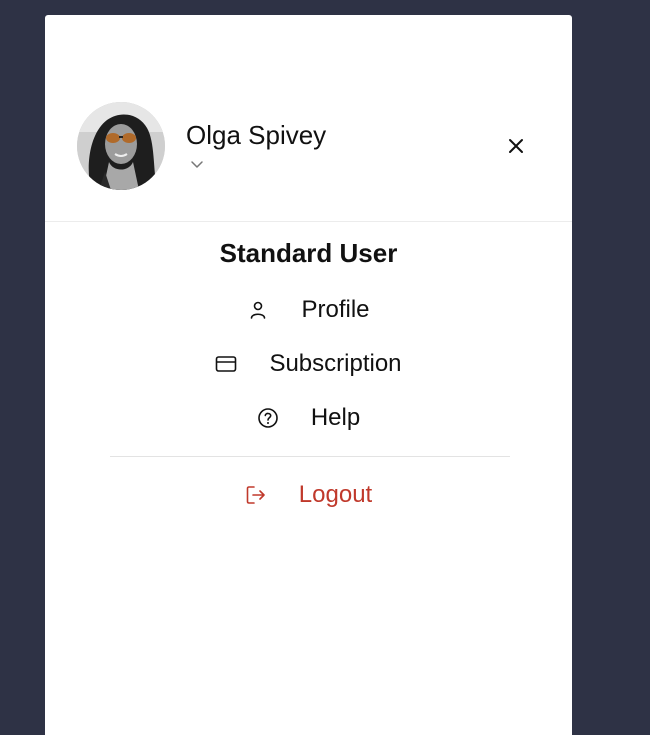 This screenshot has width=650, height=735. I want to click on menu-item-label: Subscription, so click(335, 363).